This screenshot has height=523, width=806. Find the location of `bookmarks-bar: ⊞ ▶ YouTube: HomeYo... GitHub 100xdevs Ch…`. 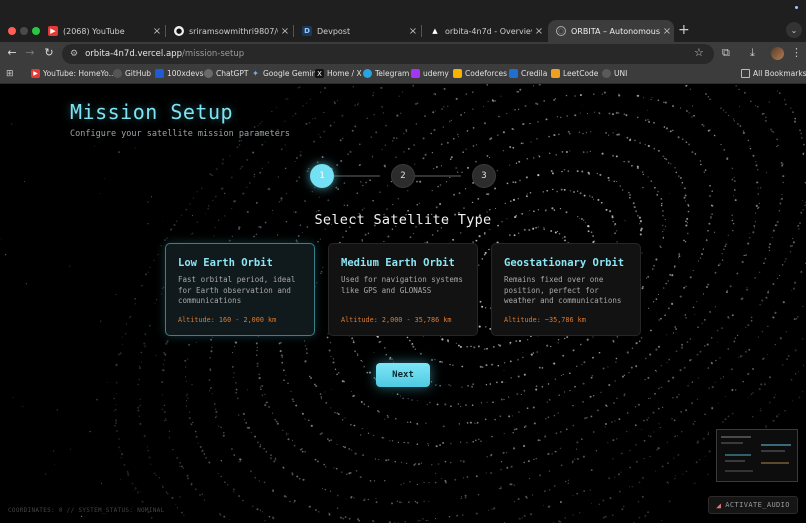

bookmarks-bar: ⊞ ▶ YouTube: HomeYo... GitHub 100xdevs Ch… is located at coordinates (403, 75).